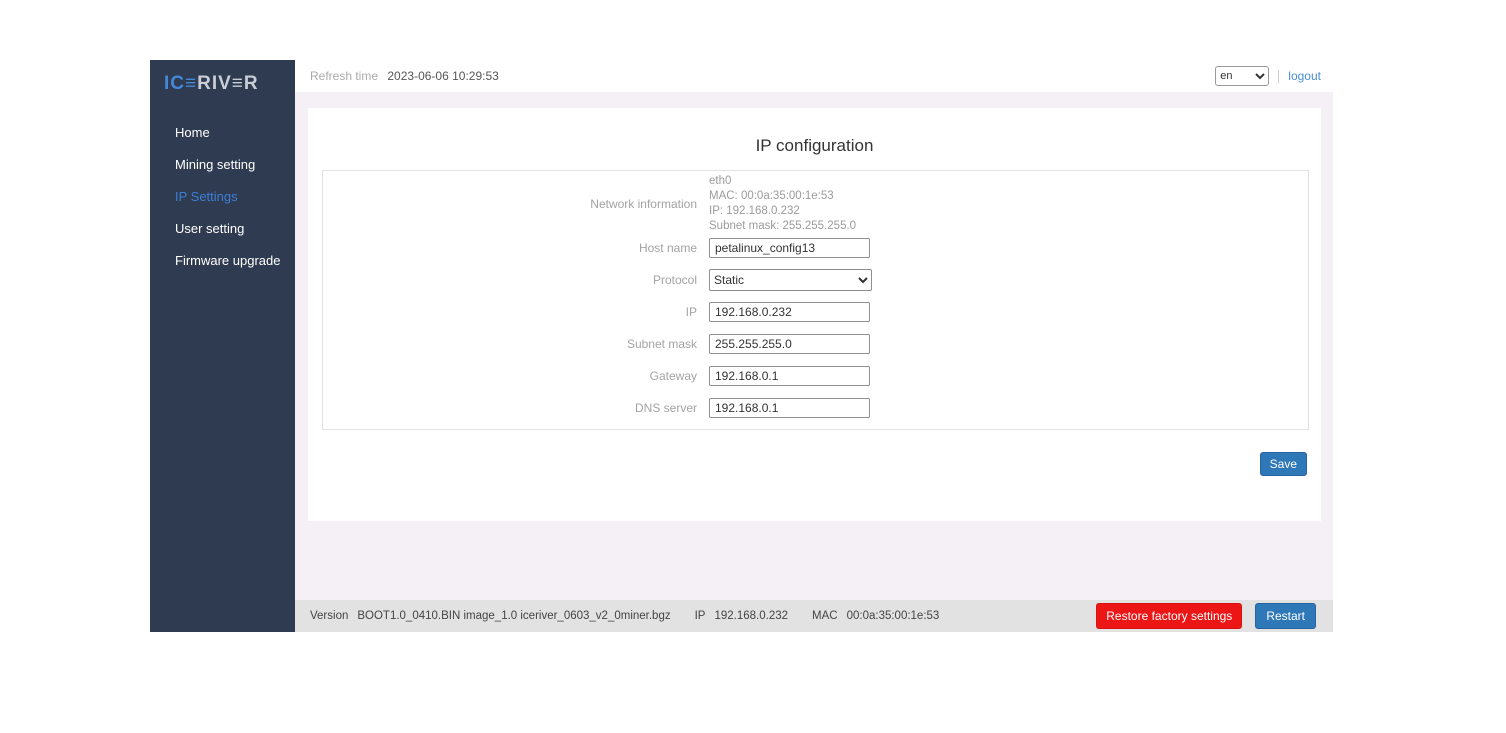 Image resolution: width=1506 pixels, height=733 pixels. Describe the element at coordinates (228, 83) in the screenshot. I see `logo-text-river: RIV≡R` at that location.